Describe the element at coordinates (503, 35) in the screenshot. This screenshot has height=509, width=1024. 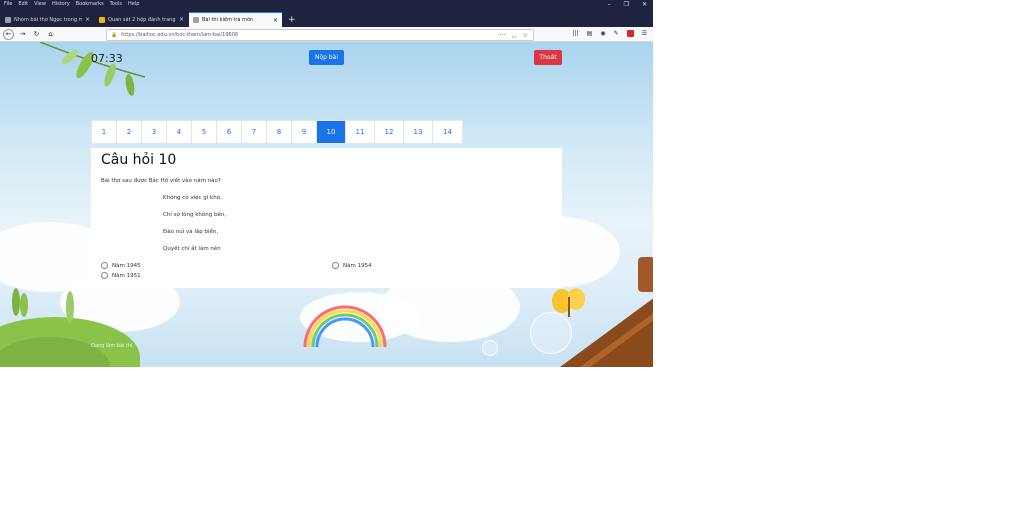
I see `page-actions-icon: ···` at that location.